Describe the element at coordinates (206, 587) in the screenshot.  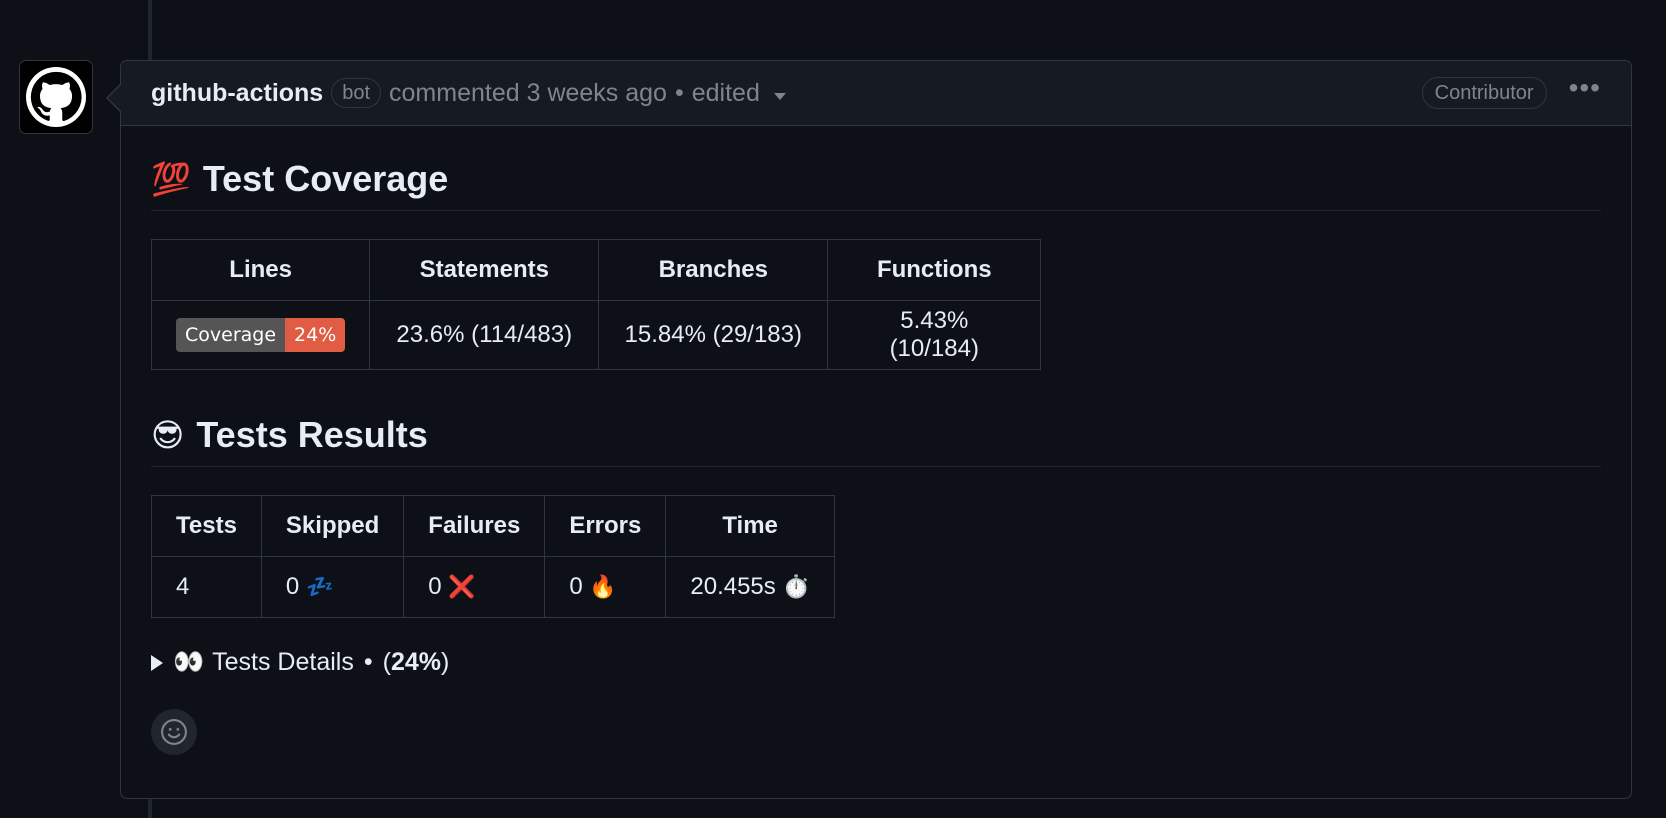
I see `tests-cell: 4` at that location.